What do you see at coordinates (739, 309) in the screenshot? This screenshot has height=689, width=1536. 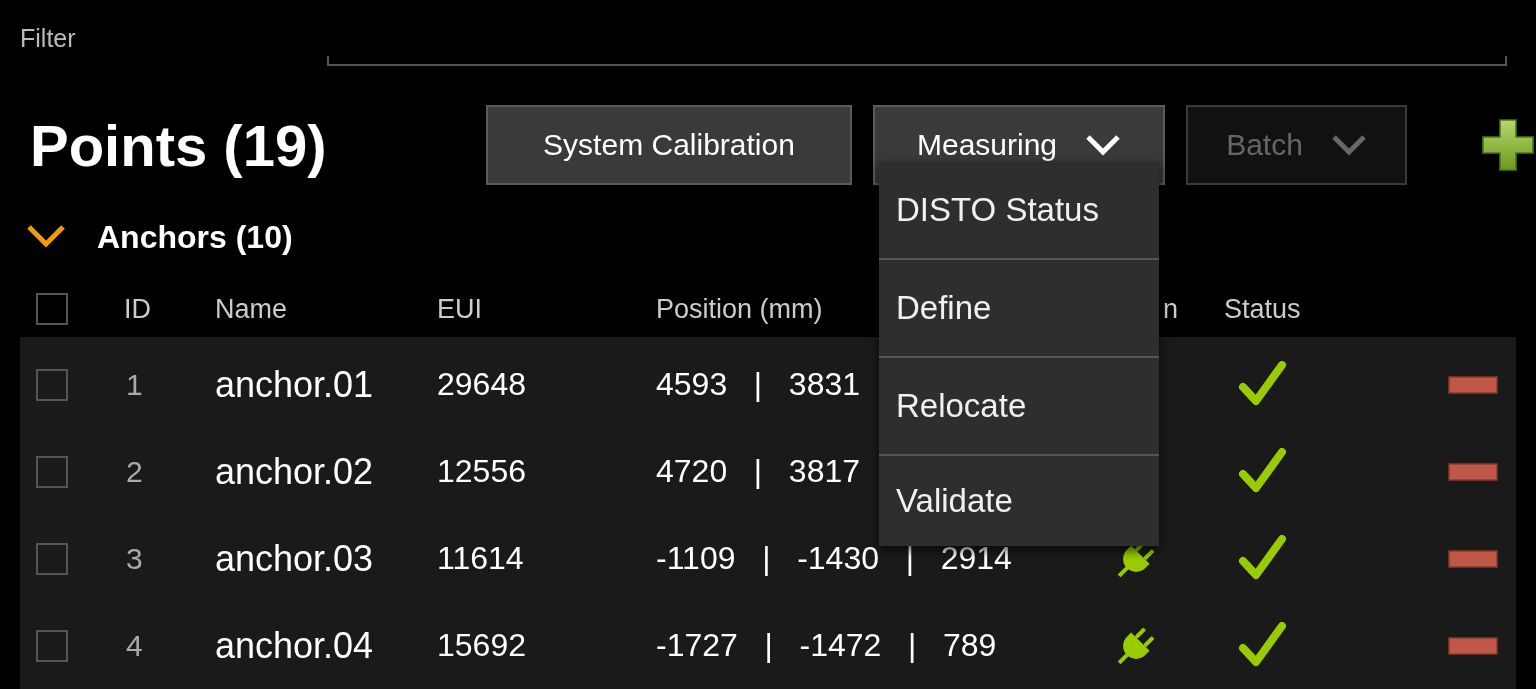 I see `column-header: Position (mm)` at bounding box center [739, 309].